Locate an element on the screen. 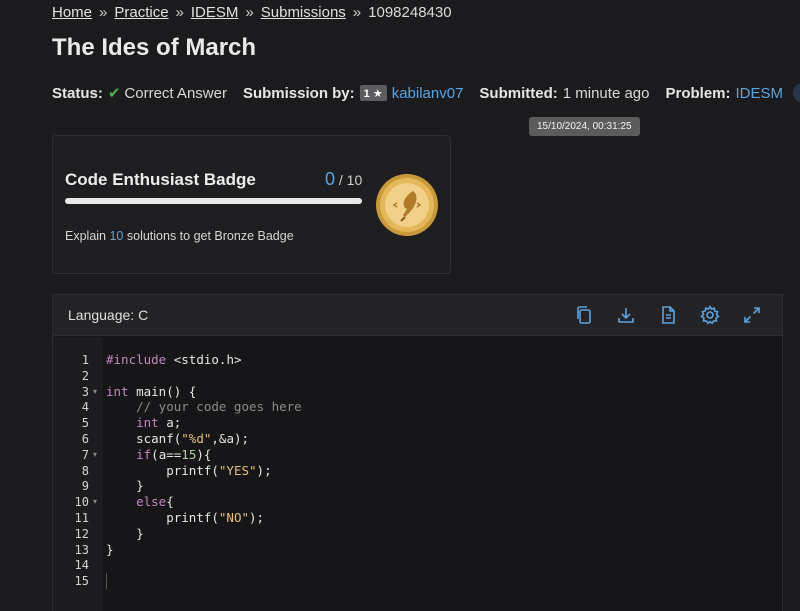 The height and width of the screenshot is (611, 800). line-number: 3 is located at coordinates (85, 391).